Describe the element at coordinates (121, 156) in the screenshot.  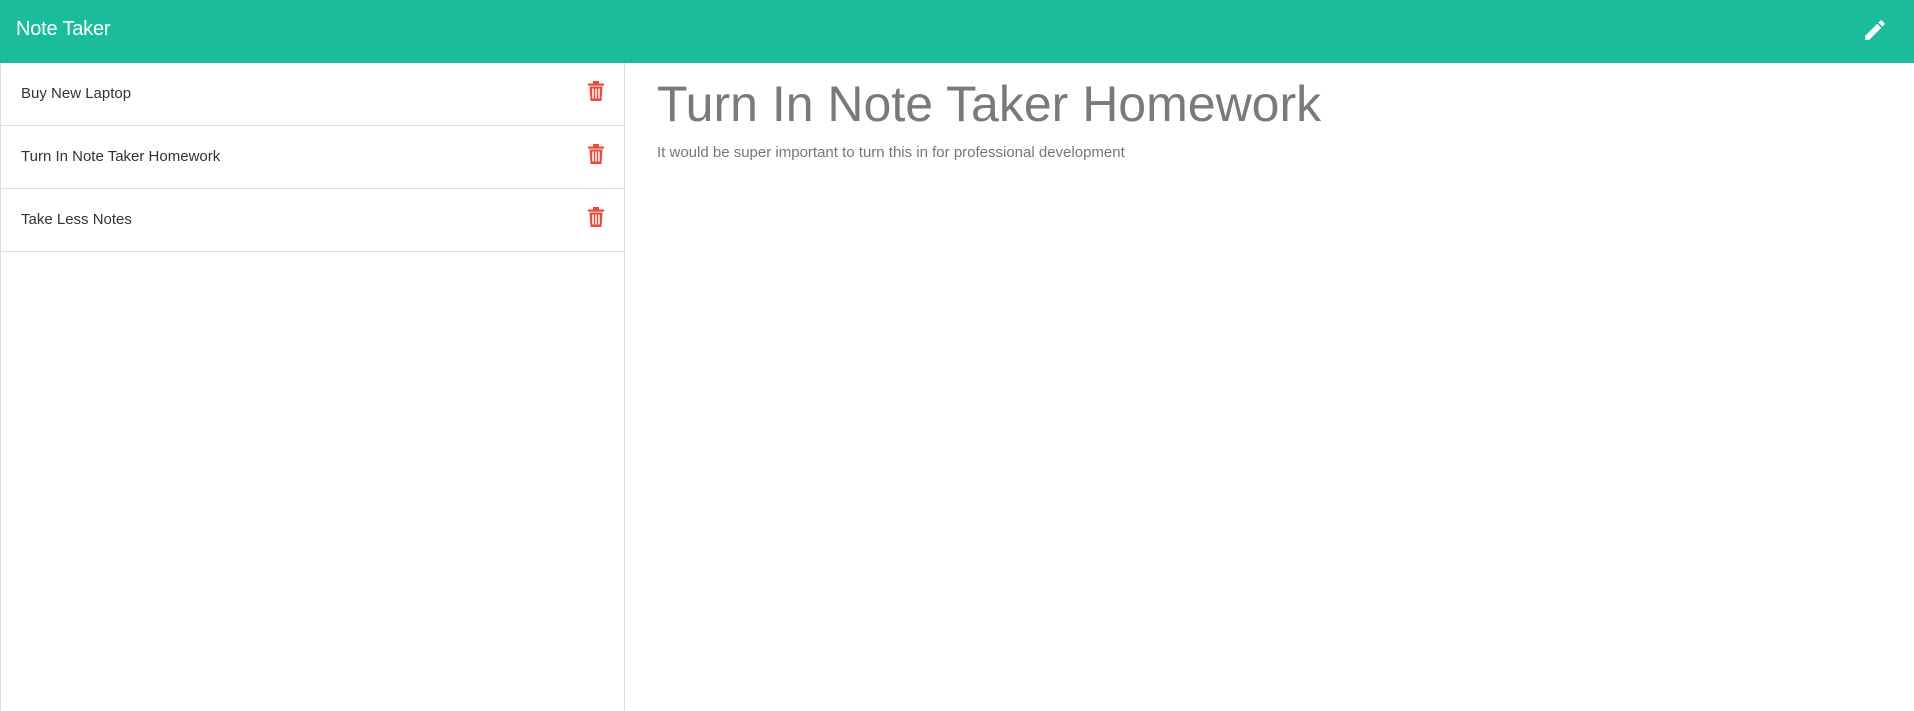
I see `note-item-title: Turn In Note Taker Homework` at that location.